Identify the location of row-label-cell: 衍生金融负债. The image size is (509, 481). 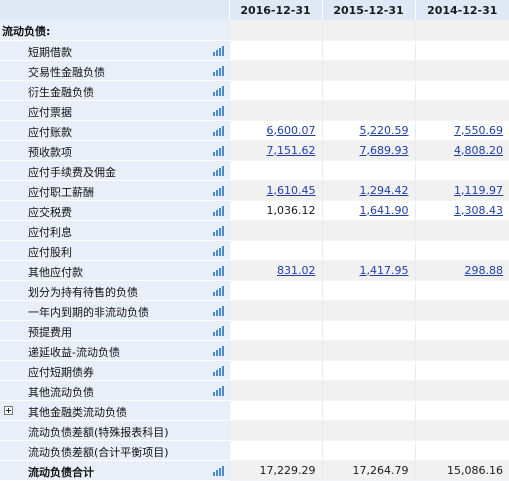
(114, 90).